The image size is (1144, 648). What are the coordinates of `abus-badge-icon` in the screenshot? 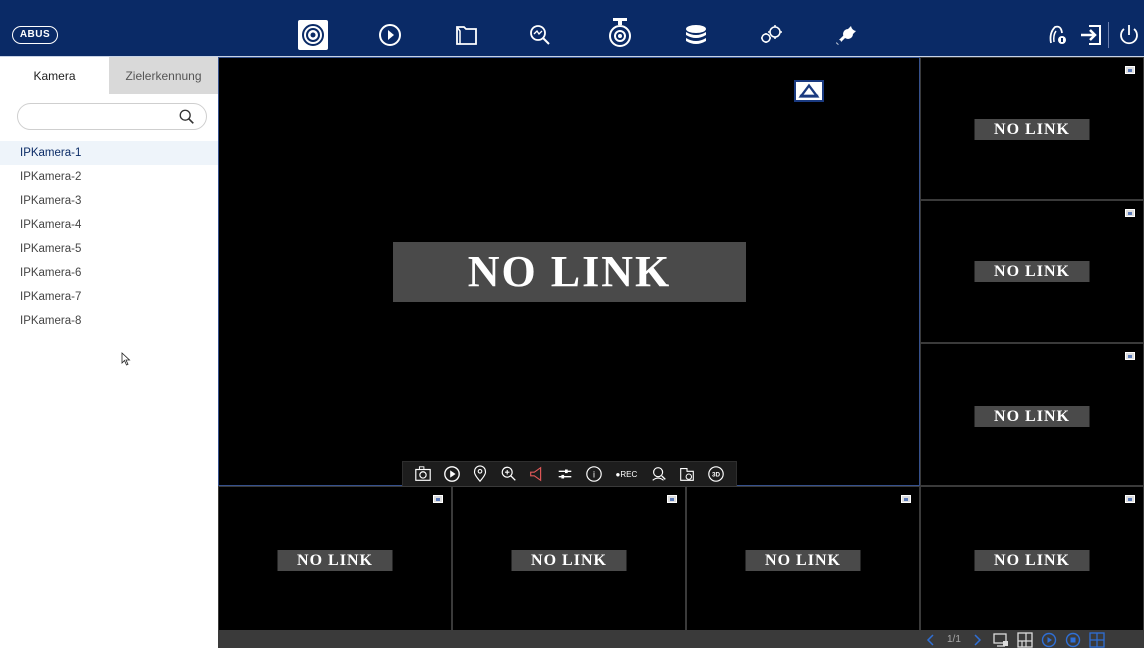 It's located at (809, 91).